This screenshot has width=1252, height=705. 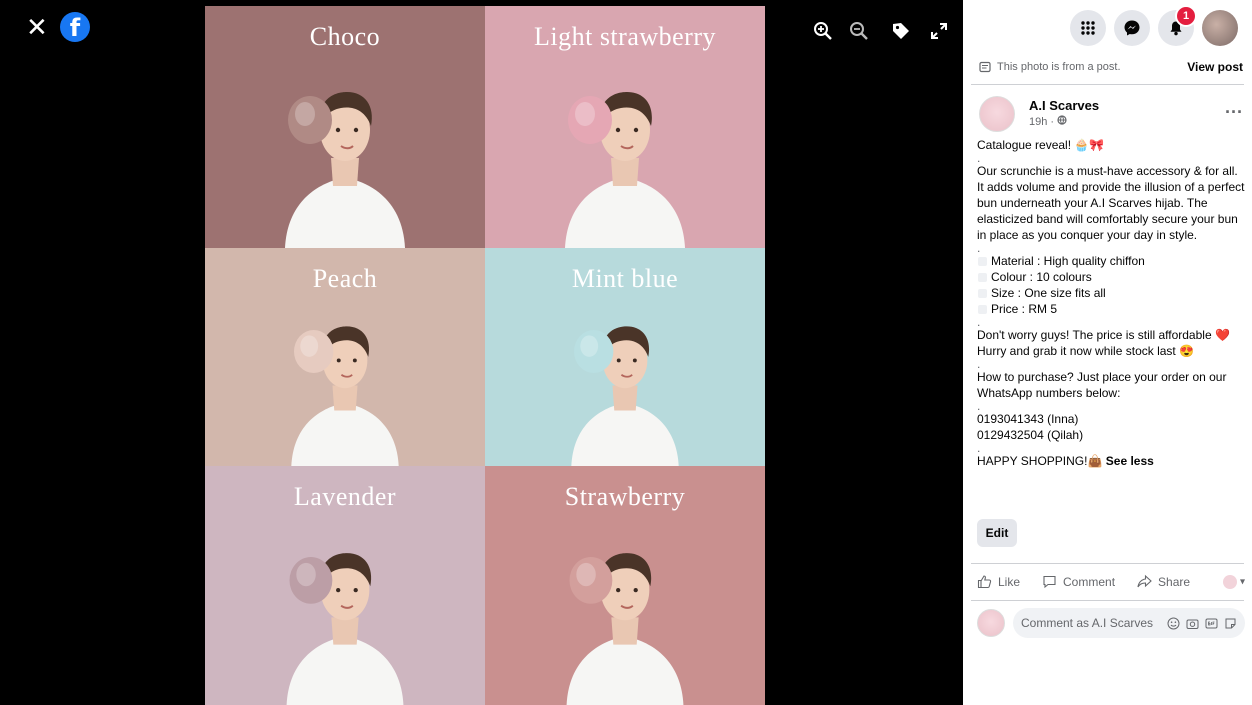 I want to click on tile-title: Strawberry, so click(x=625, y=496).